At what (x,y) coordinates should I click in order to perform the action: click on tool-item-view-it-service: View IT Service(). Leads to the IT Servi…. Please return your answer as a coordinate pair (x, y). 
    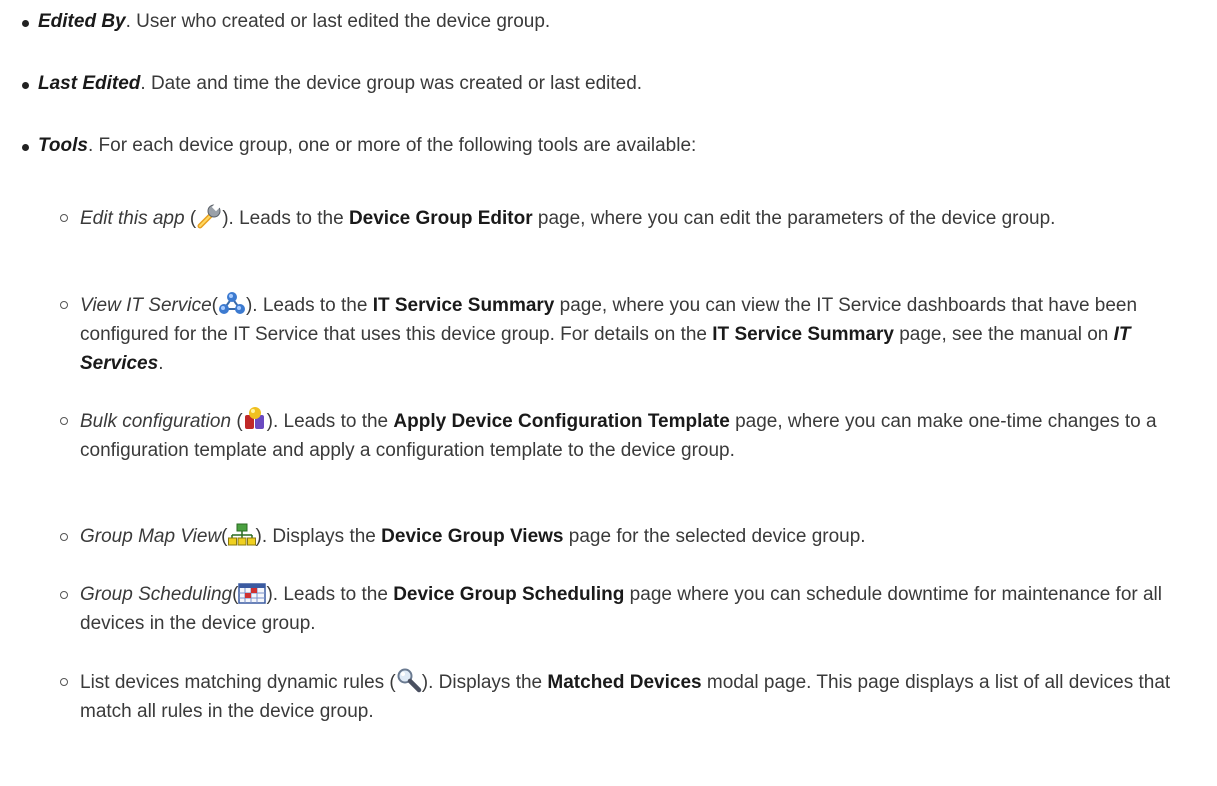
    Looking at the image, I should click on (625, 334).